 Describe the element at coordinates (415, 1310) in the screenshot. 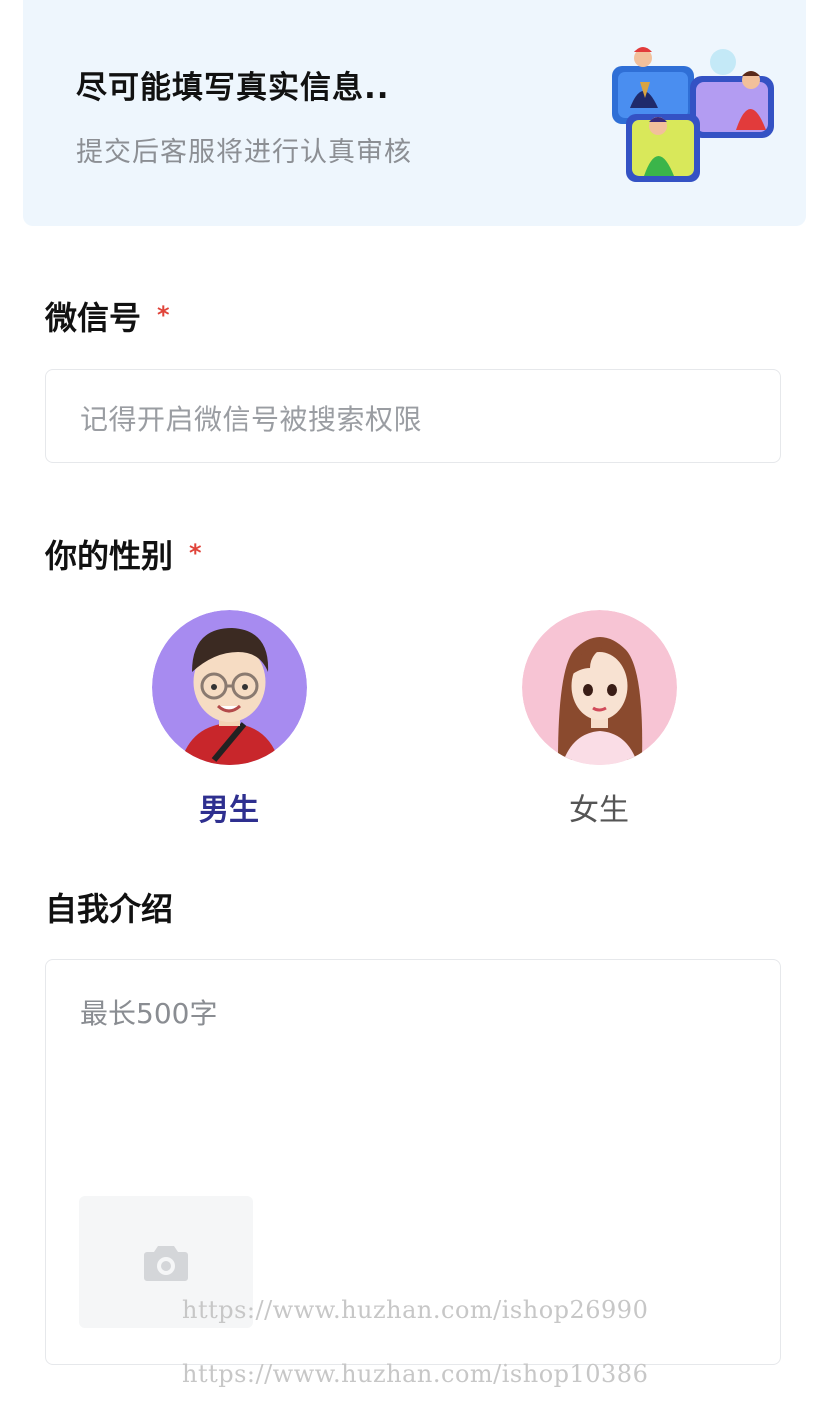

I see `watermark-text: https://www.huzhan.com/ishop26990` at that location.